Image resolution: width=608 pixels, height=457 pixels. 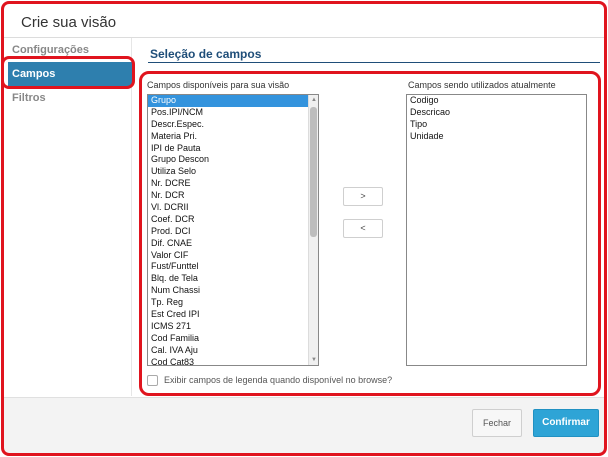 I want to click on list-item: Num Chassi, so click(x=233, y=291).